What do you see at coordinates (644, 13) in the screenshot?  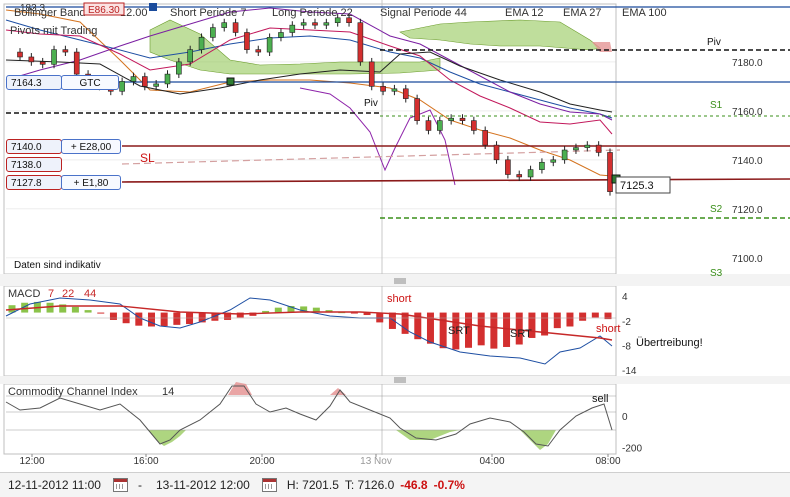 I see `ema-100-legend: EMA 100` at bounding box center [644, 13].